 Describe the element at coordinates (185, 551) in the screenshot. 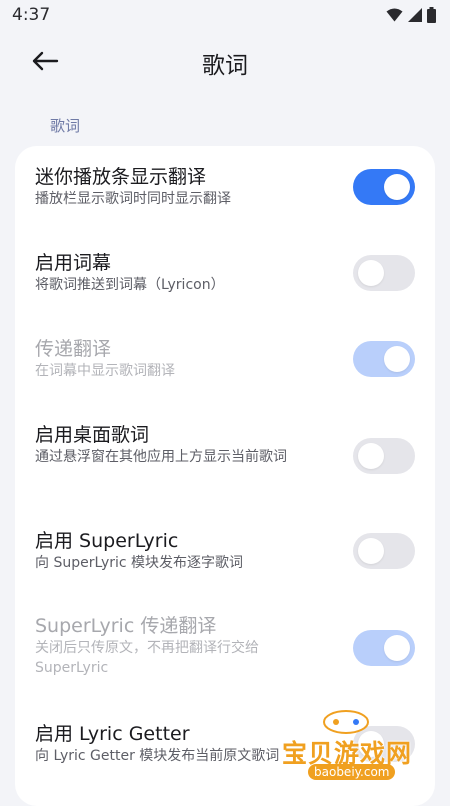

I see `setting-text: 启用 SuperLyric 向 SuperLyric 模块发布逐字歌词` at that location.